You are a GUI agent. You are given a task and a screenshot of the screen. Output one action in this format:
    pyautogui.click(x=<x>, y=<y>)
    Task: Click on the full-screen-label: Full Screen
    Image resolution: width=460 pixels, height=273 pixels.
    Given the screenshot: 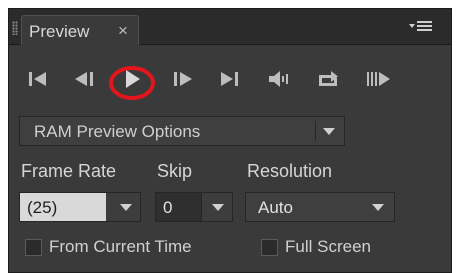 What is the action you would take?
    pyautogui.click(x=328, y=246)
    